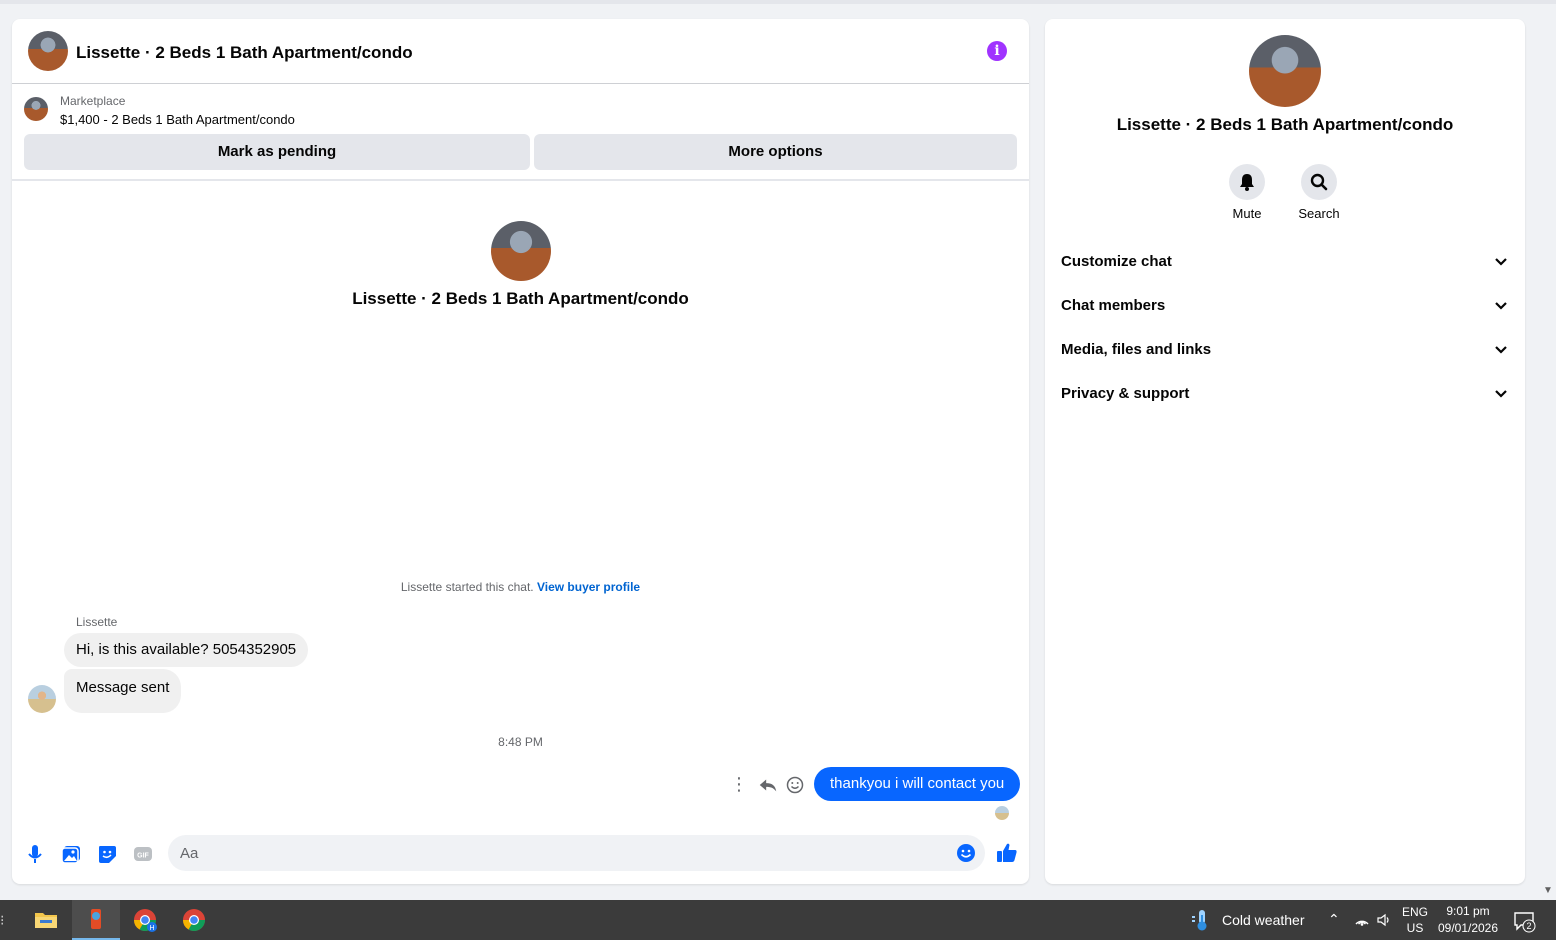 The width and height of the screenshot is (1556, 940). I want to click on incoming-message: Message sent, so click(123, 691).